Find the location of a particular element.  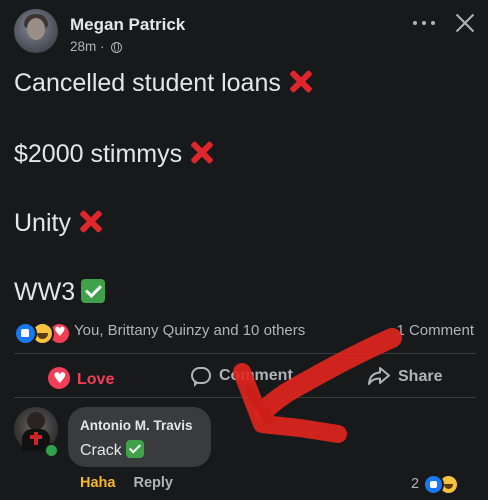

share-label: Share is located at coordinates (420, 376).